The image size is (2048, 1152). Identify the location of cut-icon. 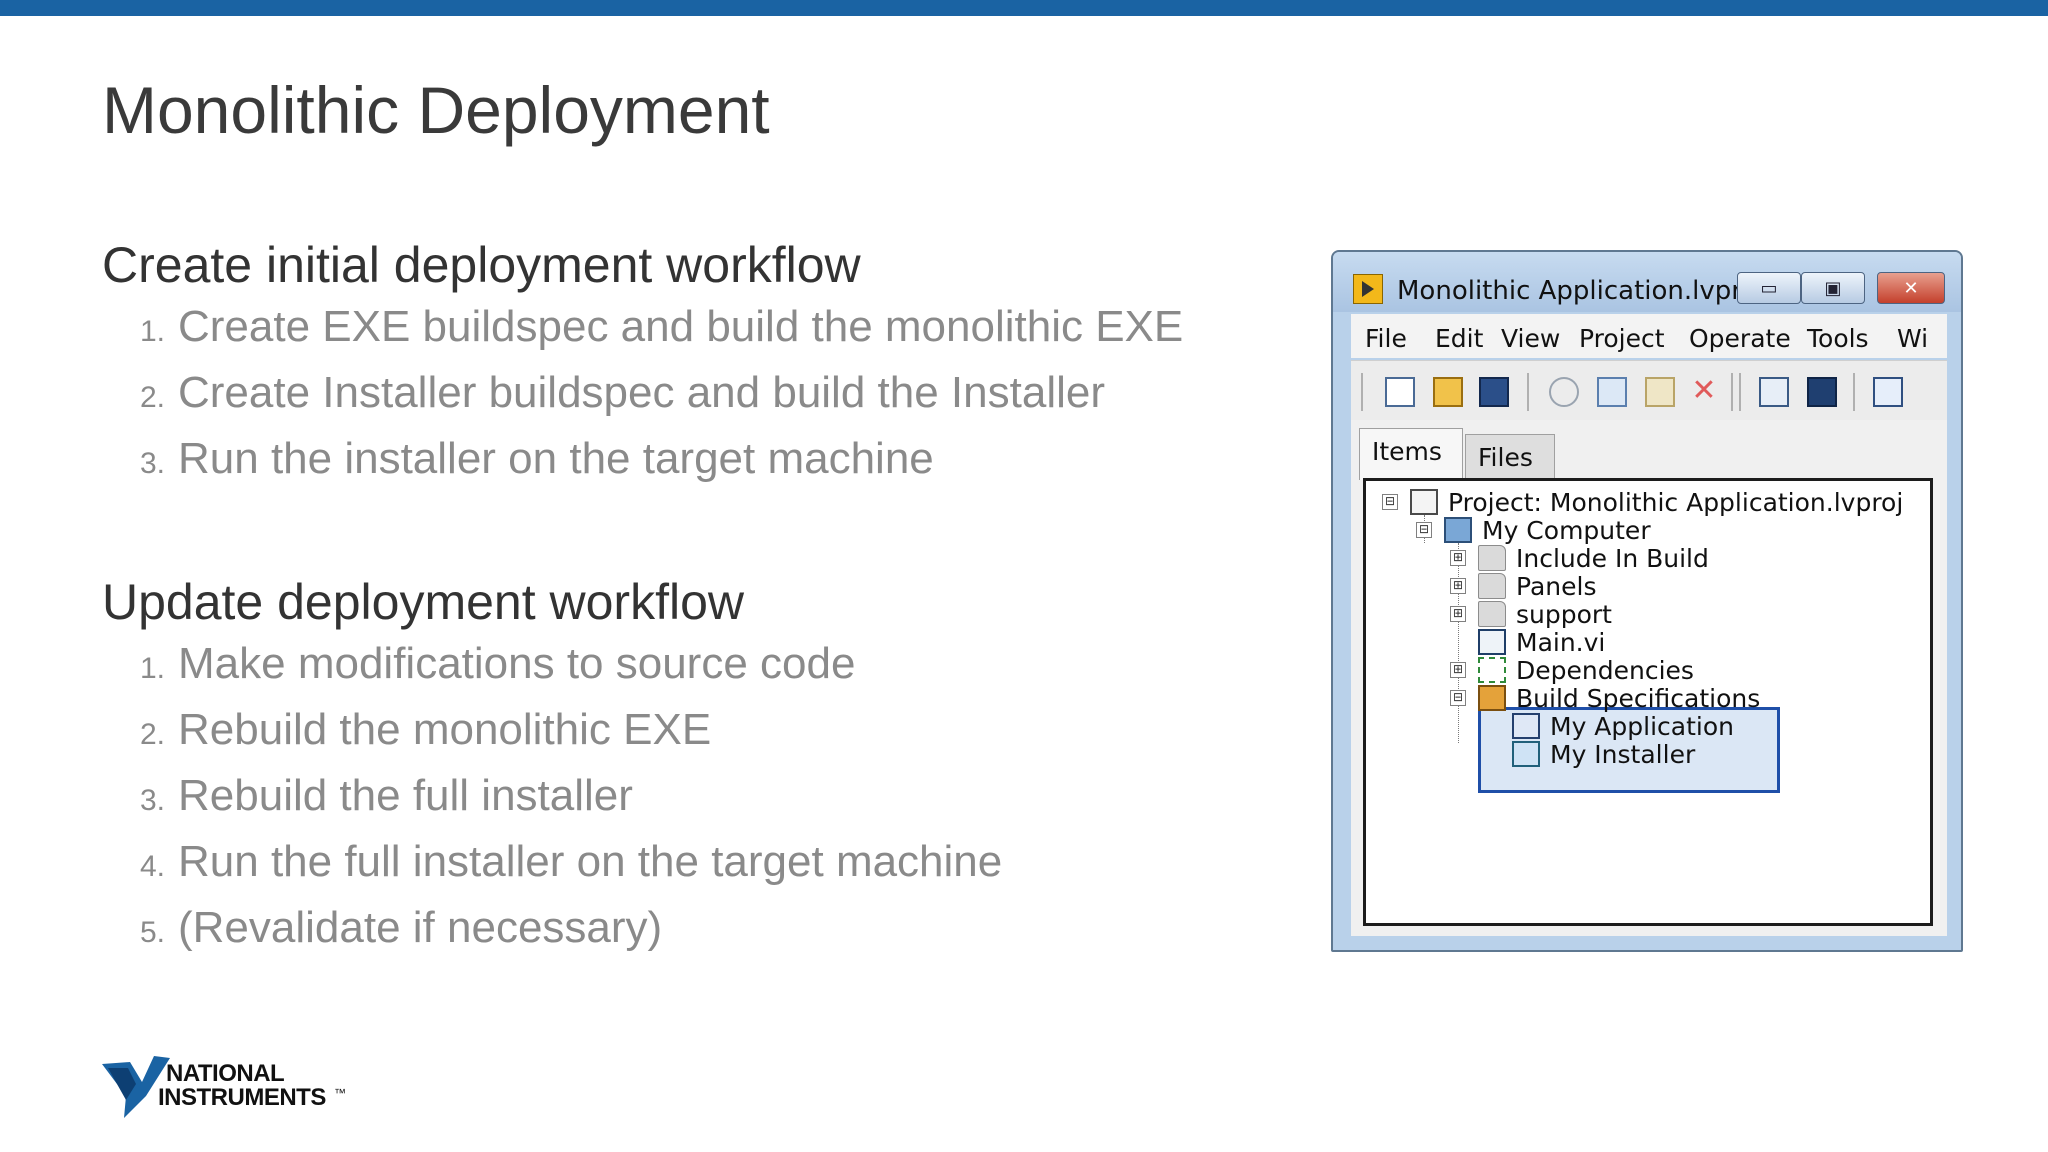
(1564, 392).